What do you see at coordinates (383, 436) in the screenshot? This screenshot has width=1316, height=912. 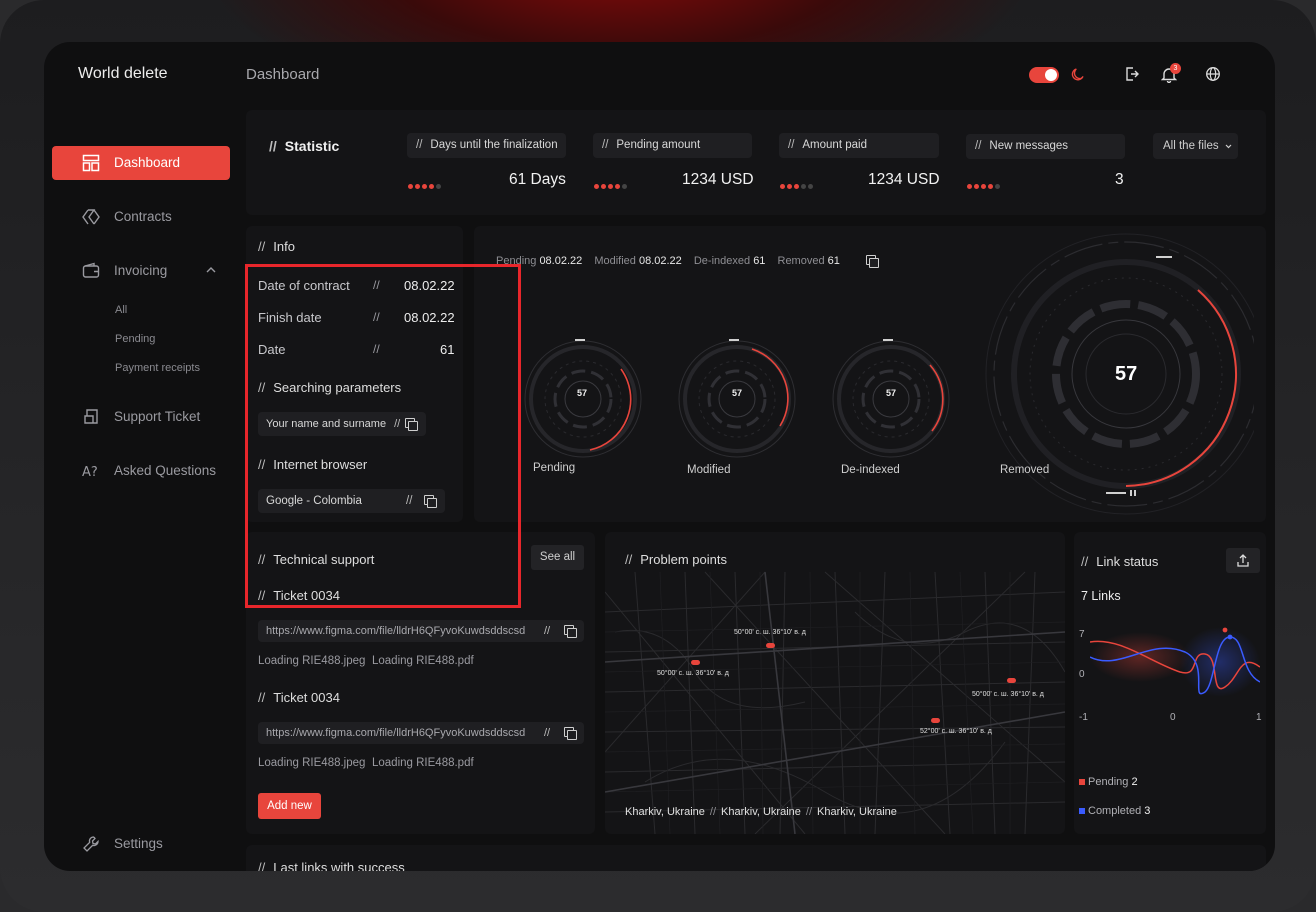 I see `selection-highlight` at bounding box center [383, 436].